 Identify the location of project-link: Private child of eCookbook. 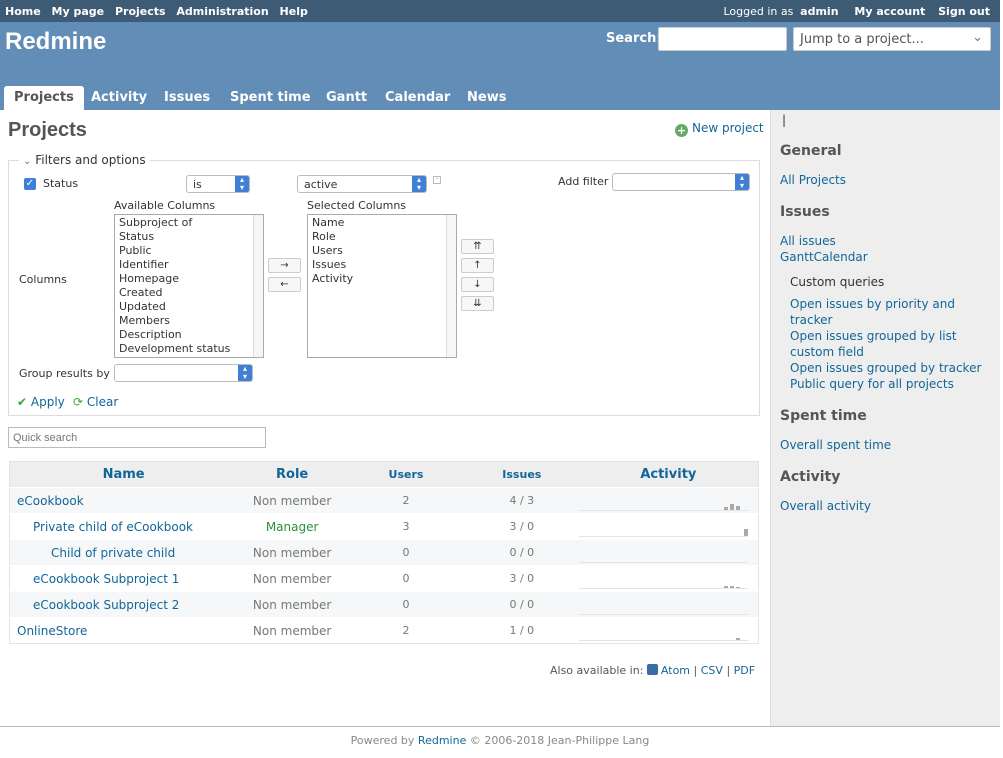
(113, 527).